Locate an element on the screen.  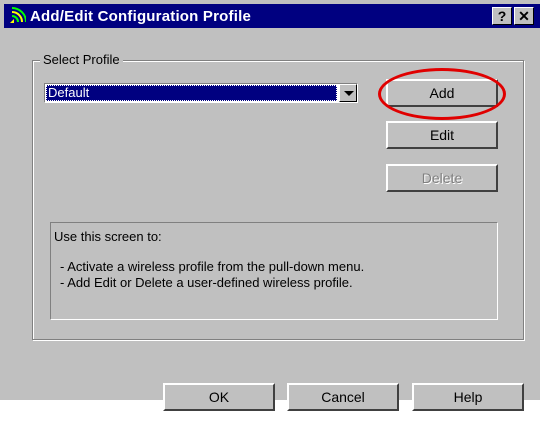
title-bar: Add/Edit Configuration Profile ? ✕ is located at coordinates (272, 16).